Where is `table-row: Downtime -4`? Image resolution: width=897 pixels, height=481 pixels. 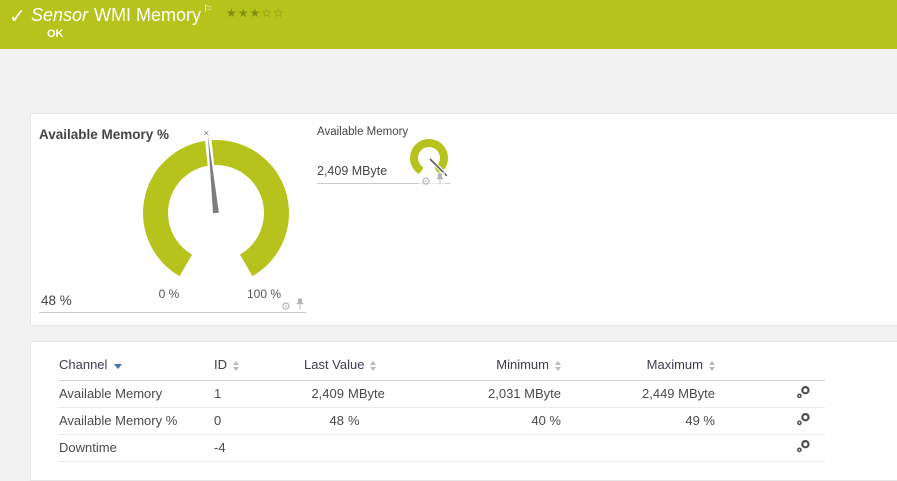
table-row: Downtime -4 is located at coordinates (442, 448).